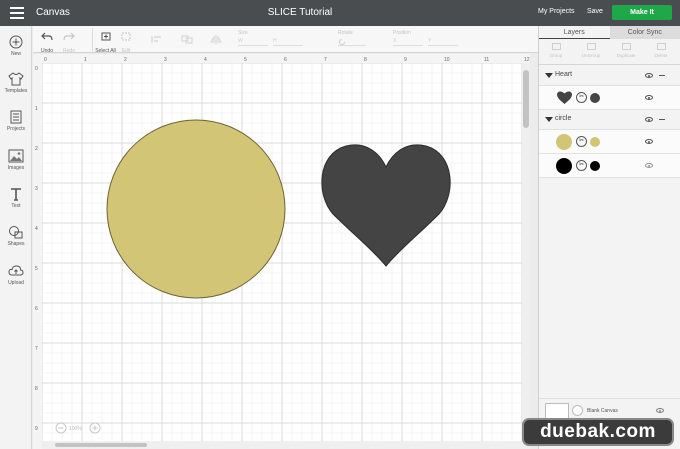 Image resolution: width=680 pixels, height=449 pixels. I want to click on sidebar-item-shapes: Shapes, so click(16, 236).